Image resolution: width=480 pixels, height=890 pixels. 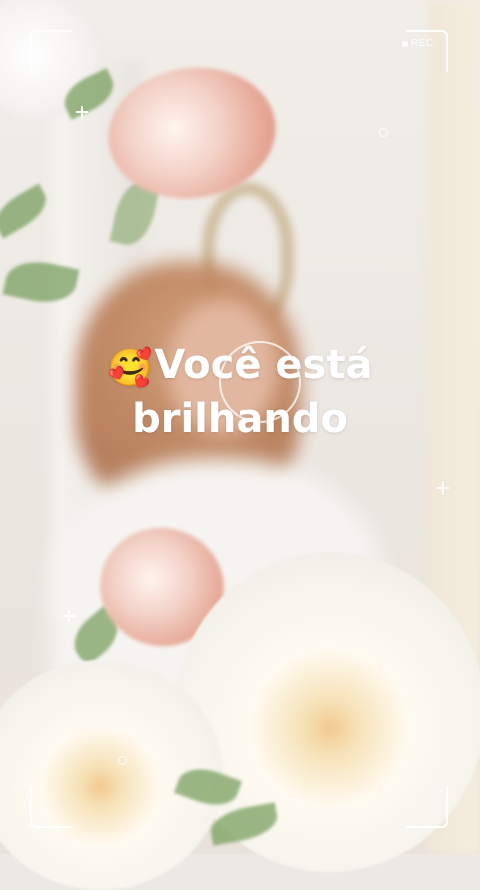 I want to click on viewfinder-corner-top-right, so click(x=427, y=51).